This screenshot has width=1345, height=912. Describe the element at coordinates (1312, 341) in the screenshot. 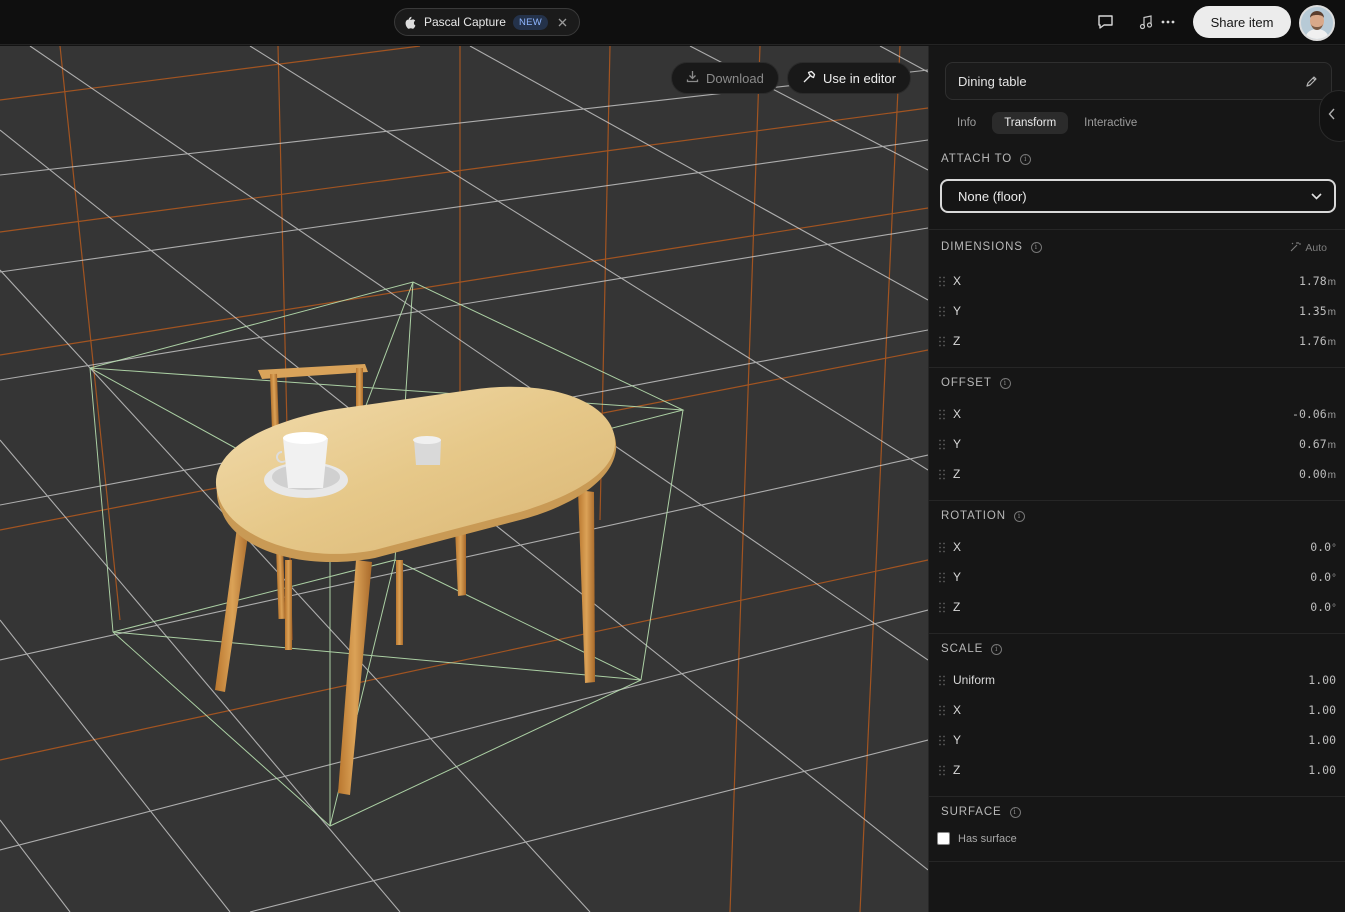

I see `value-text: 1.76` at that location.